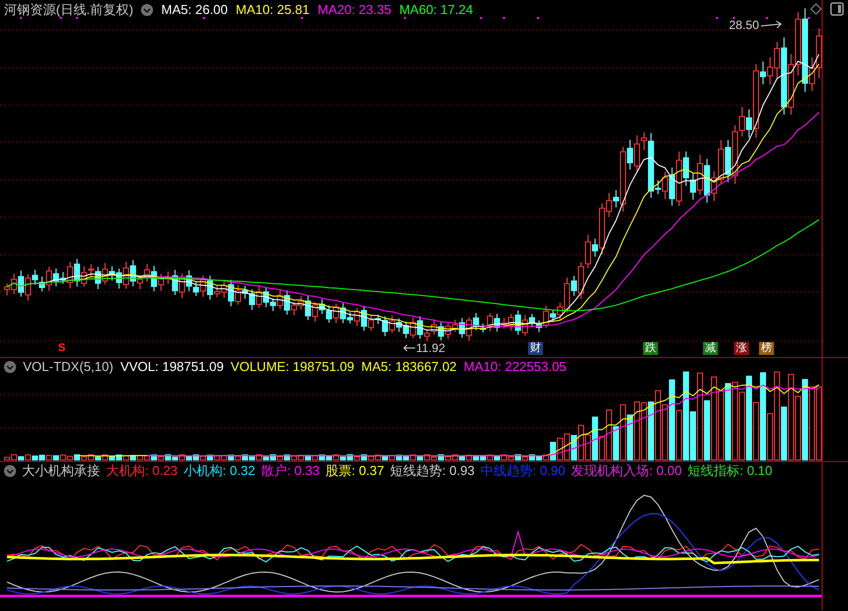 This screenshot has width=848, height=611. Describe the element at coordinates (432, 471) in the screenshot. I see `indicator-reading: 短线趋势: 0.93` at that location.